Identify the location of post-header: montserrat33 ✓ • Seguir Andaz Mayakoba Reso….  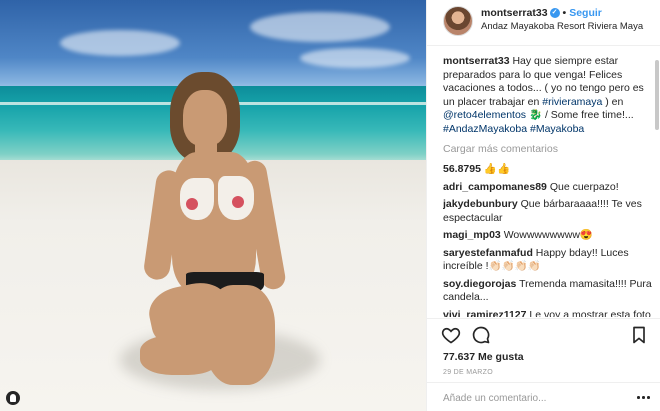
(543, 23).